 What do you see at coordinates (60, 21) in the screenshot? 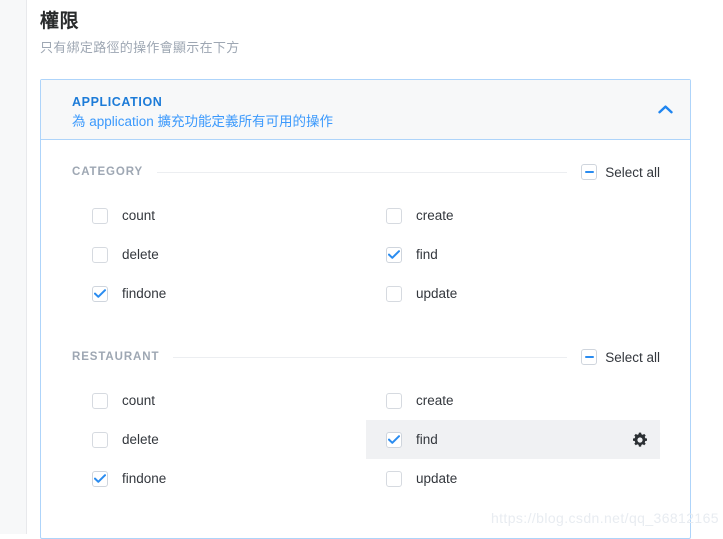
I see `page-title: 權限` at bounding box center [60, 21].